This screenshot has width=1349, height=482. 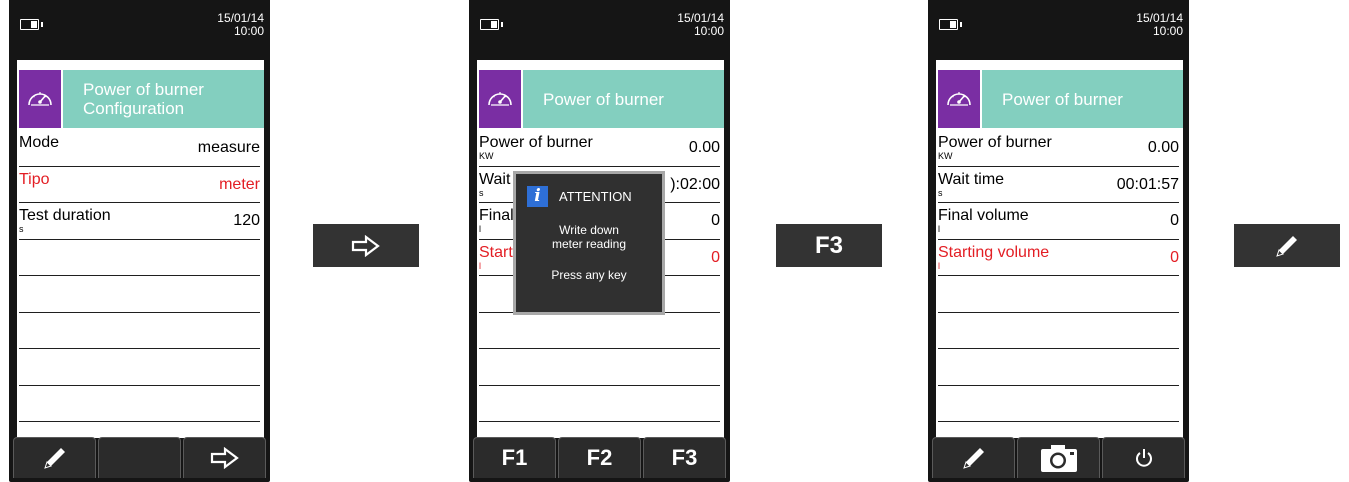 What do you see at coordinates (994, 252) in the screenshot?
I see `row-label: Starting volume` at bounding box center [994, 252].